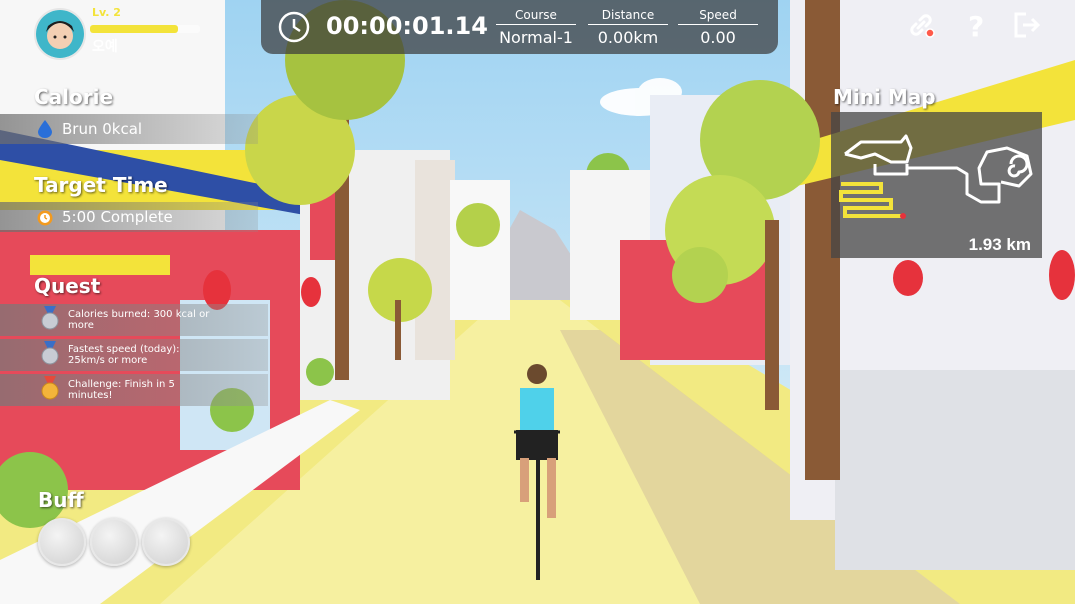 Image resolution: width=1075 pixels, height=604 pixels. I want to click on help-icon: ?, so click(977, 26).